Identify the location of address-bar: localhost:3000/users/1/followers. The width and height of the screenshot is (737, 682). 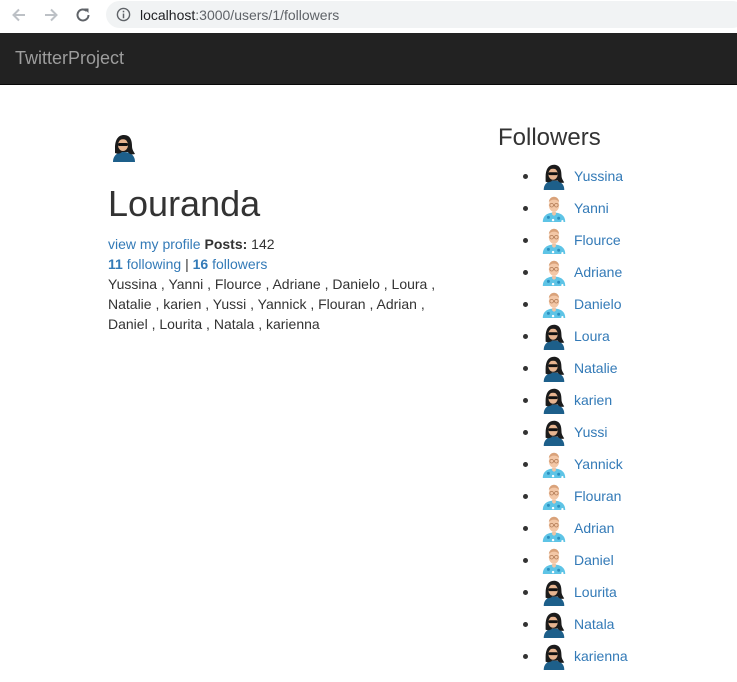
(421, 14).